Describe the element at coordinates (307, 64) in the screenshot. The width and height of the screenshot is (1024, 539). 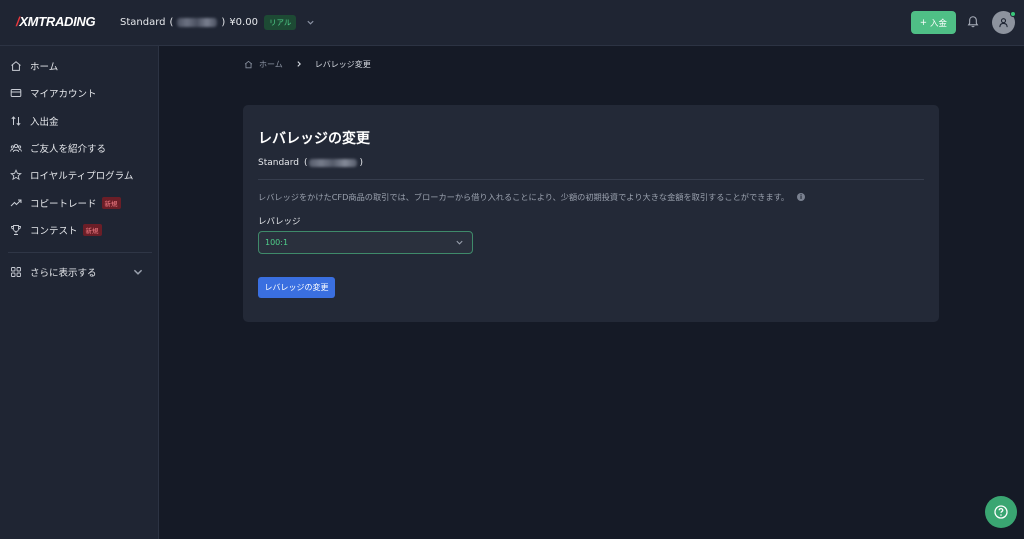
I see `breadcrumb: ホーム レバレッジ変更` at that location.